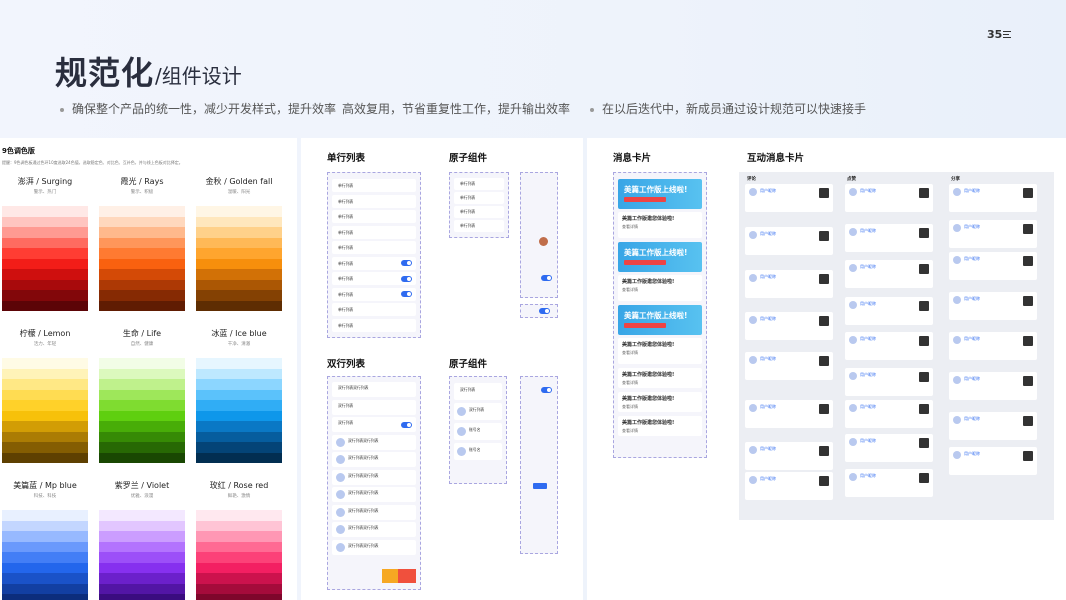 This screenshot has width=1066, height=600. What do you see at coordinates (346, 247) in the screenshot?
I see `list-item-label: 单行列表` at bounding box center [346, 247].